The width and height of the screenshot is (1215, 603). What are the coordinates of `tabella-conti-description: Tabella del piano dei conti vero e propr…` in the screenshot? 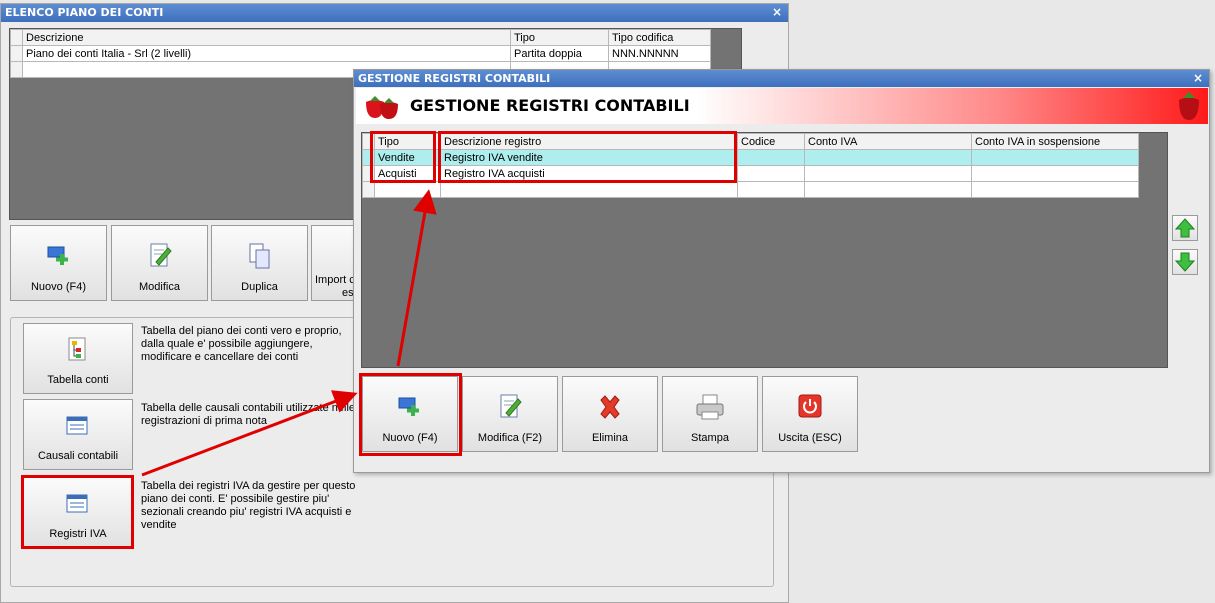 It's located at (241, 344).